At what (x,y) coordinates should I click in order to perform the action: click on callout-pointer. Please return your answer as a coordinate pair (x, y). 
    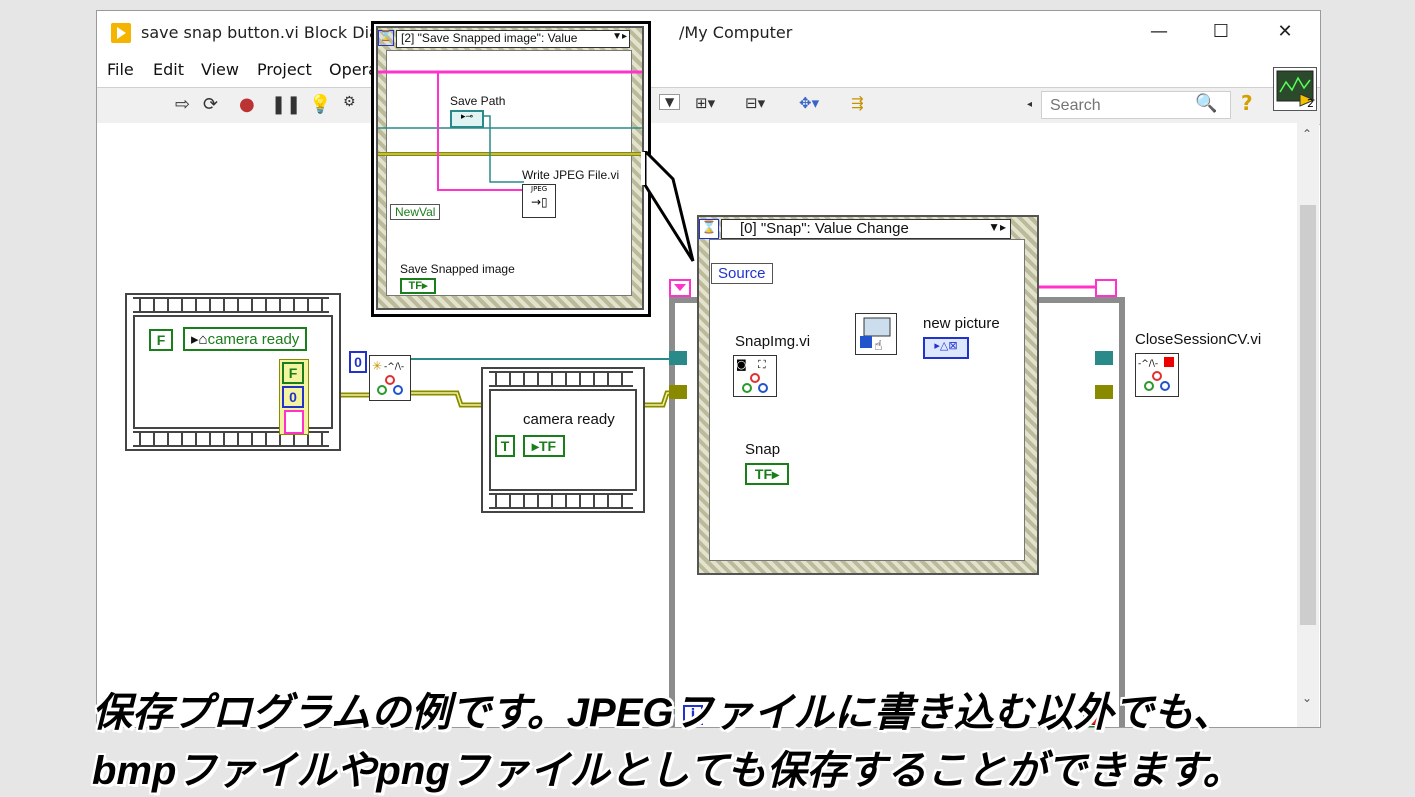
    Looking at the image, I should click on (668, 206).